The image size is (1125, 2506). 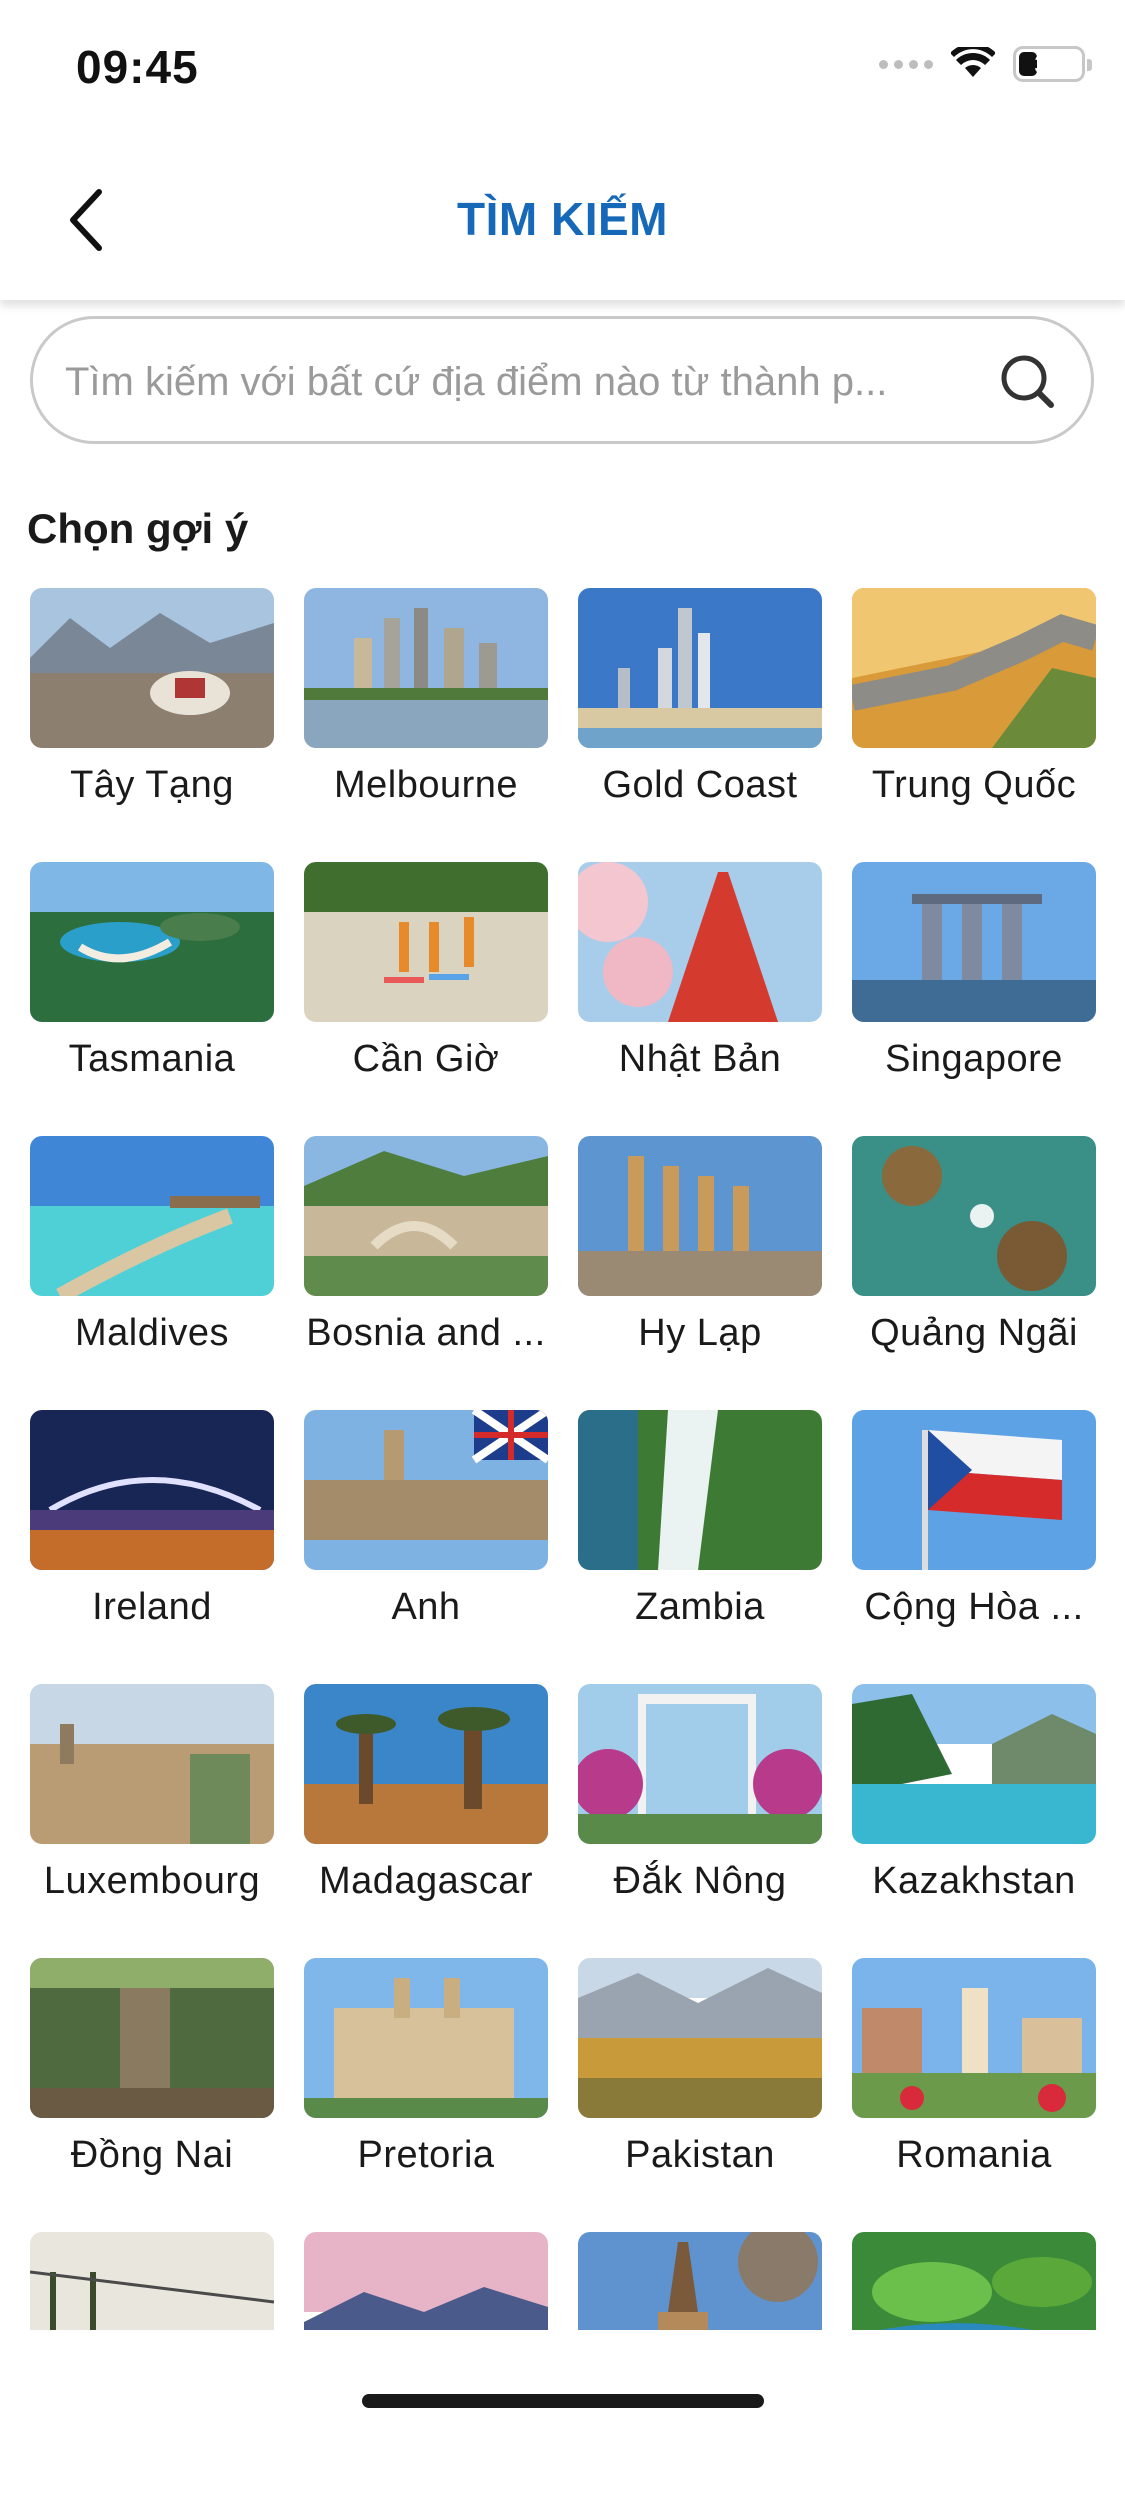 I want to click on destination-label: Hy Lạp, so click(x=700, y=1333).